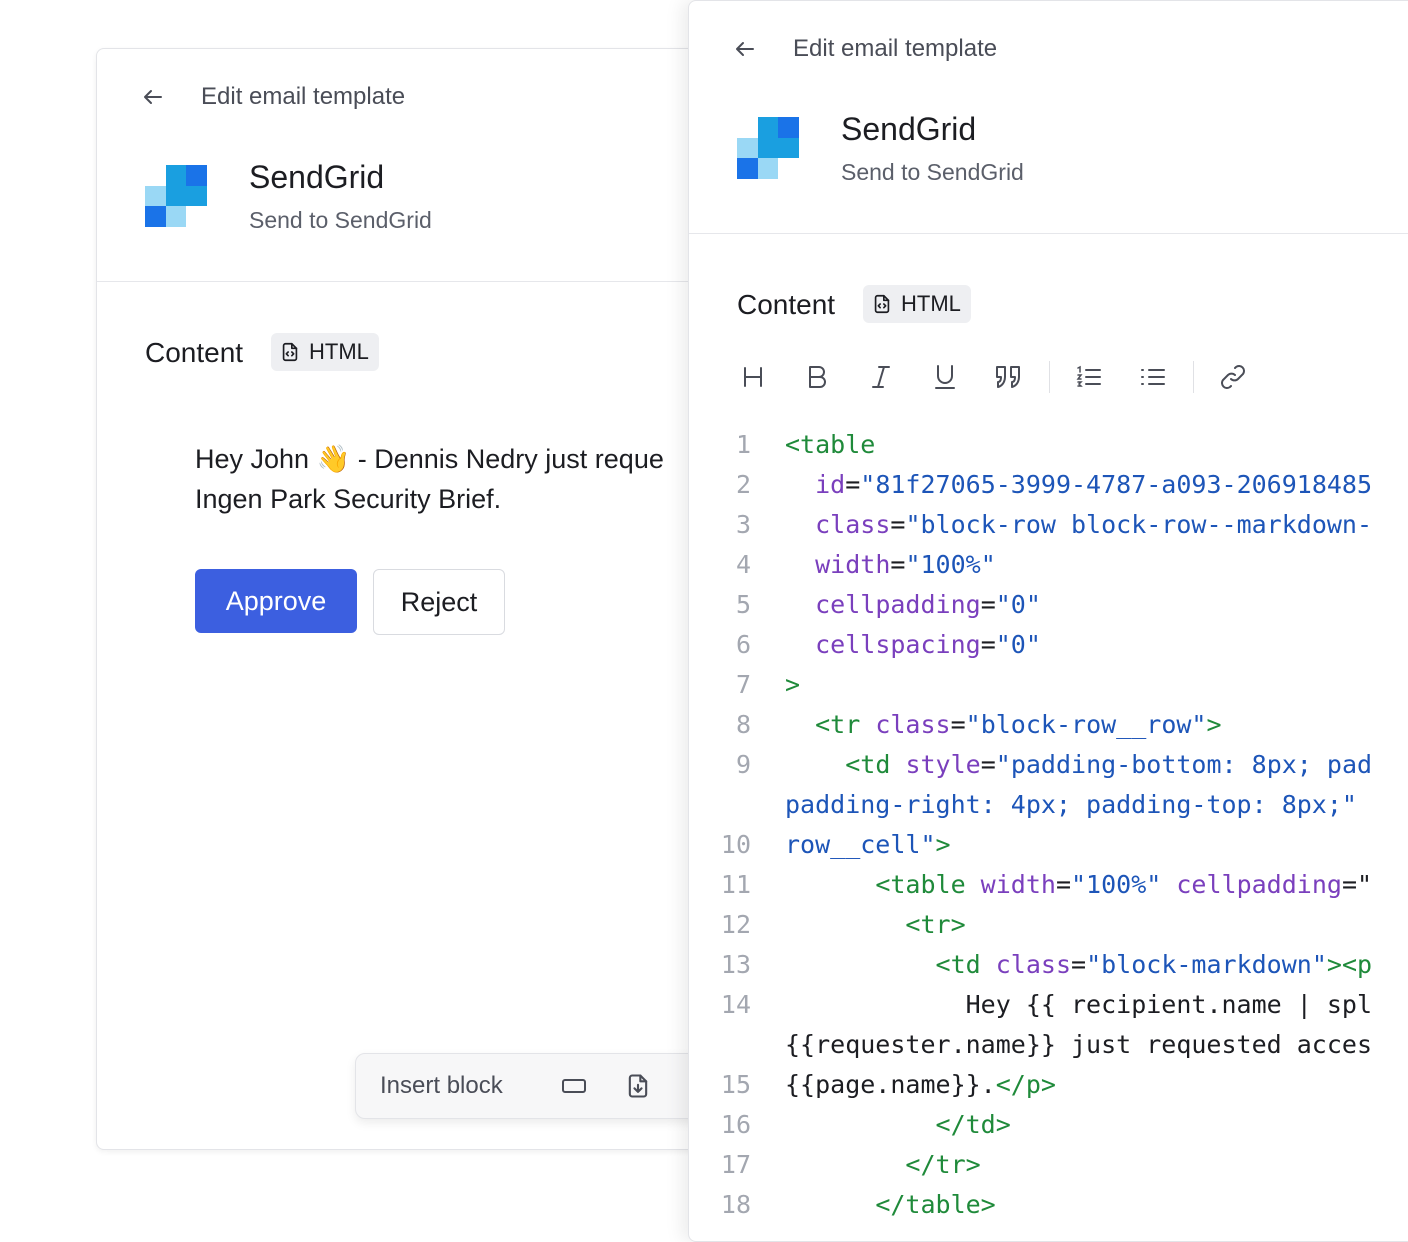 The width and height of the screenshot is (1408, 1242). What do you see at coordinates (333, 459) in the screenshot?
I see `wave-emoji-icon: 👋` at bounding box center [333, 459].